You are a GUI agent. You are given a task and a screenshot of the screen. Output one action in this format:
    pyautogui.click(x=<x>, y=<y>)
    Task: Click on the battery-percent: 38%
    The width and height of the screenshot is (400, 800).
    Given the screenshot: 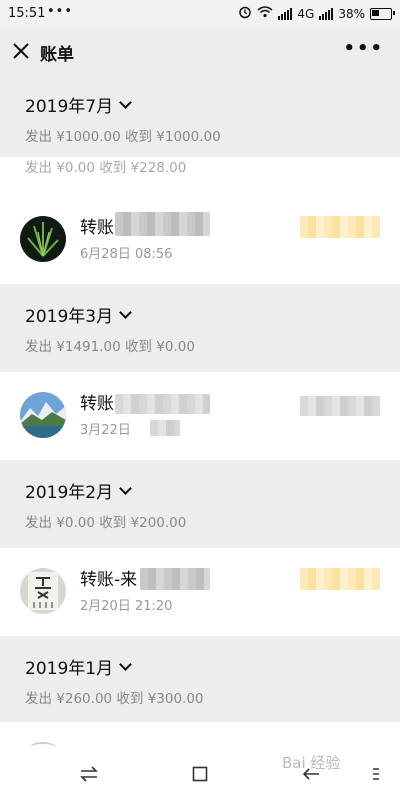 What is the action you would take?
    pyautogui.click(x=351, y=13)
    